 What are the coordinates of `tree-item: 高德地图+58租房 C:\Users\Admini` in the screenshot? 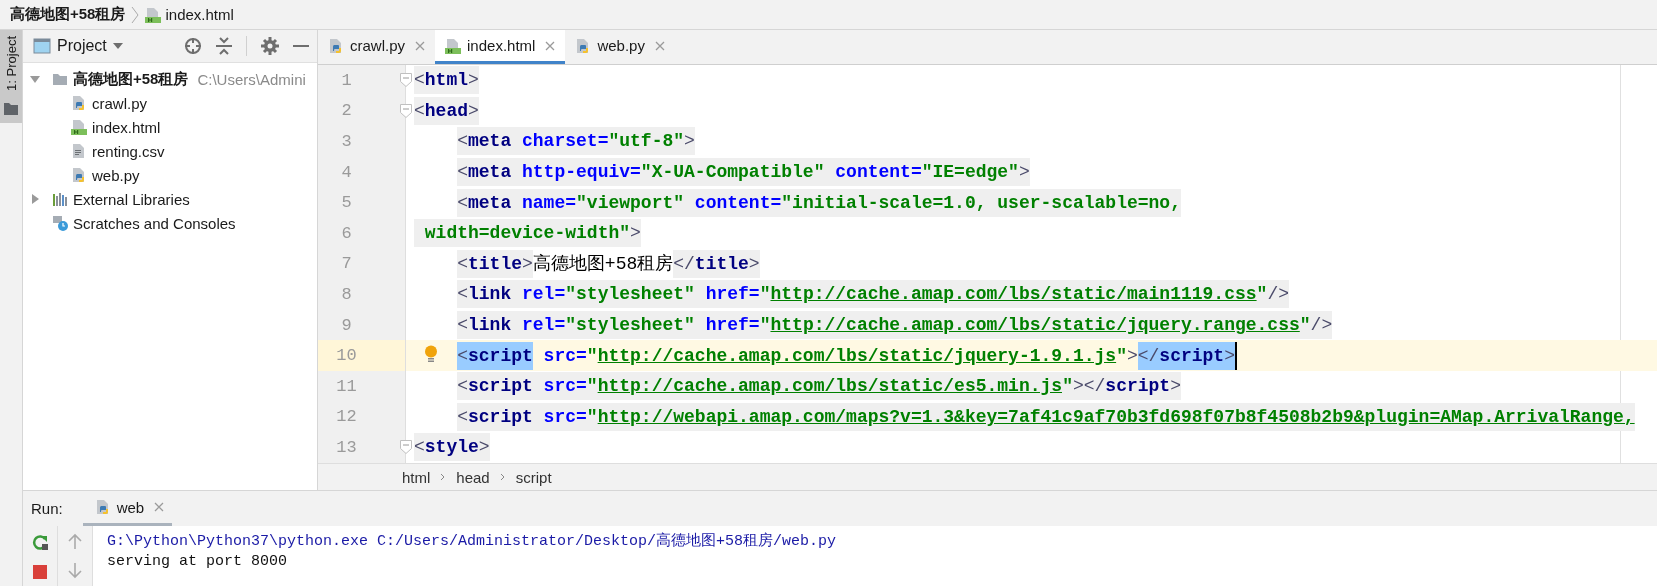 It's located at (170, 79).